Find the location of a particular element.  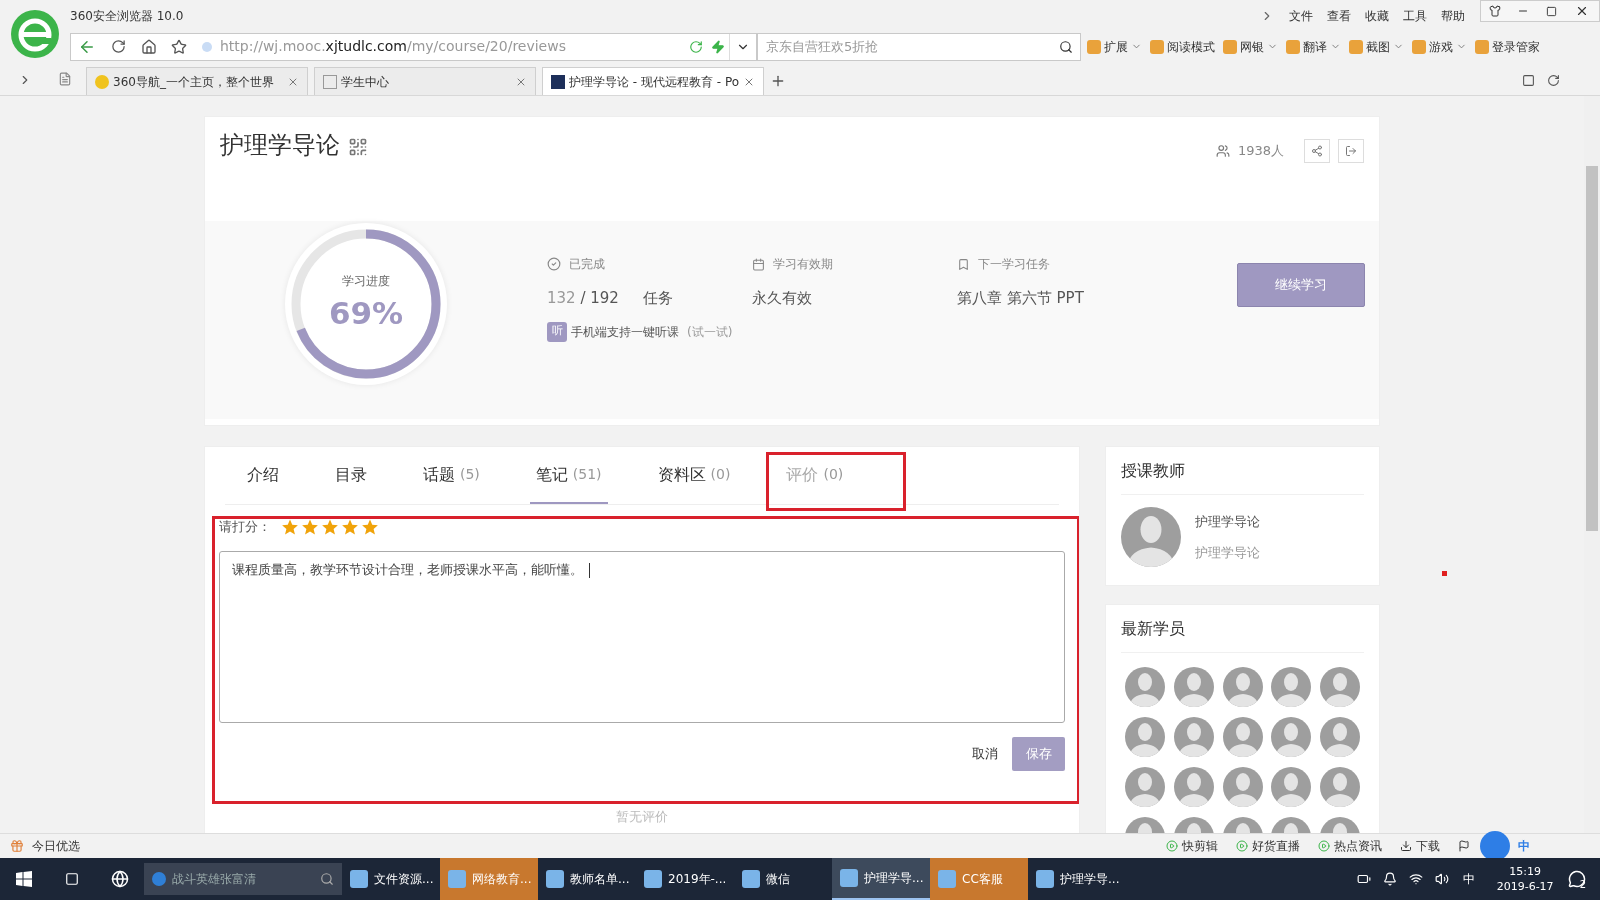

card-heading: 最新学员 is located at coordinates (1242, 629).